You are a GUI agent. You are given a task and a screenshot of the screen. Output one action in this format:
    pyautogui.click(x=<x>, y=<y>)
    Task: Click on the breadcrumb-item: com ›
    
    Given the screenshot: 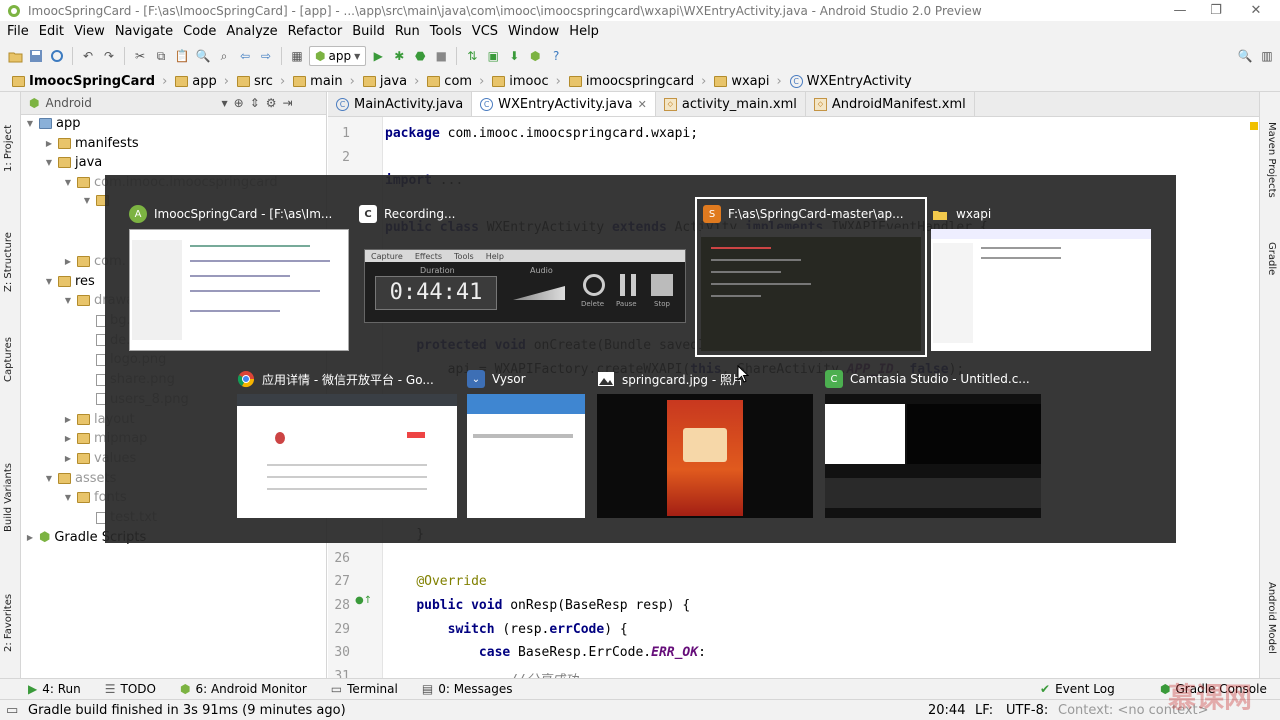 What is the action you would take?
    pyautogui.click(x=455, y=81)
    